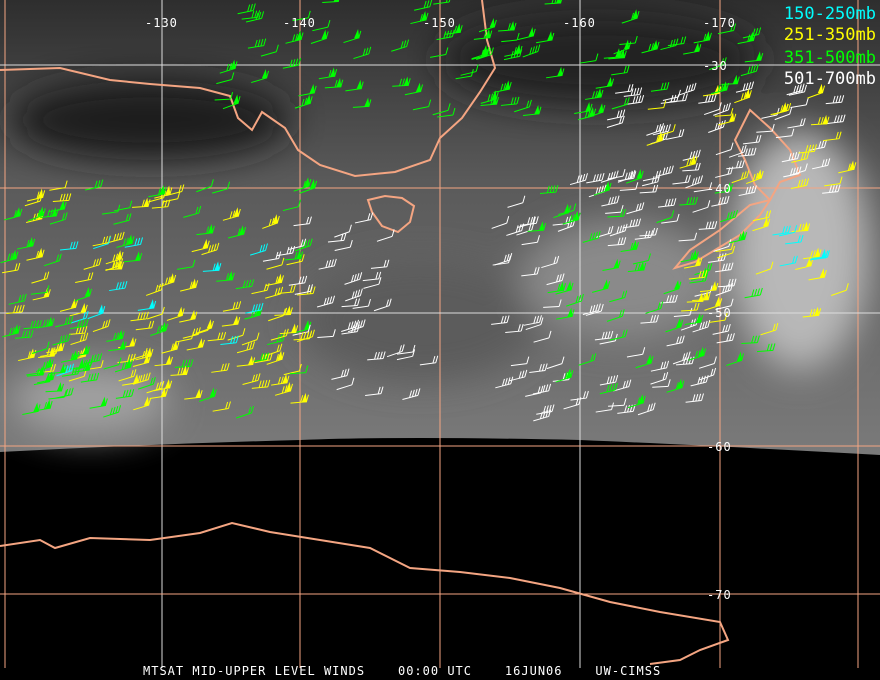 This screenshot has width=880, height=680. I want to click on legend-150-250mb: 150-250mb, so click(829, 14).